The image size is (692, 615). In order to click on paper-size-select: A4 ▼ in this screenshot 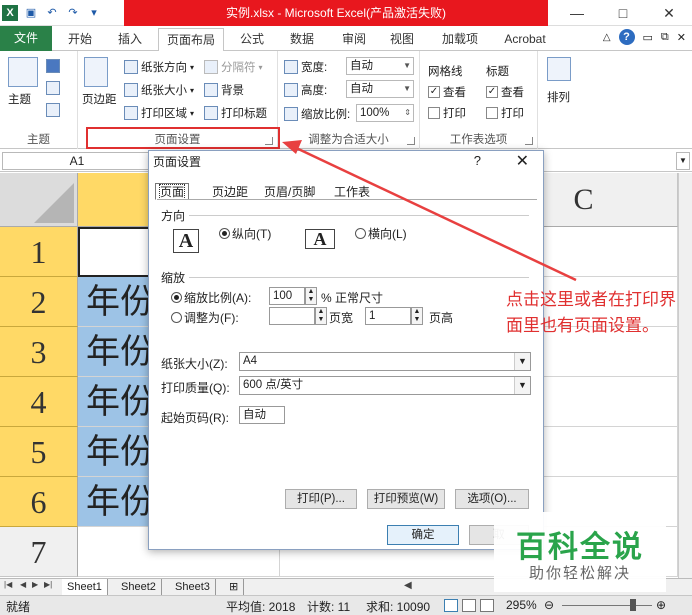, I will do `click(385, 361)`.